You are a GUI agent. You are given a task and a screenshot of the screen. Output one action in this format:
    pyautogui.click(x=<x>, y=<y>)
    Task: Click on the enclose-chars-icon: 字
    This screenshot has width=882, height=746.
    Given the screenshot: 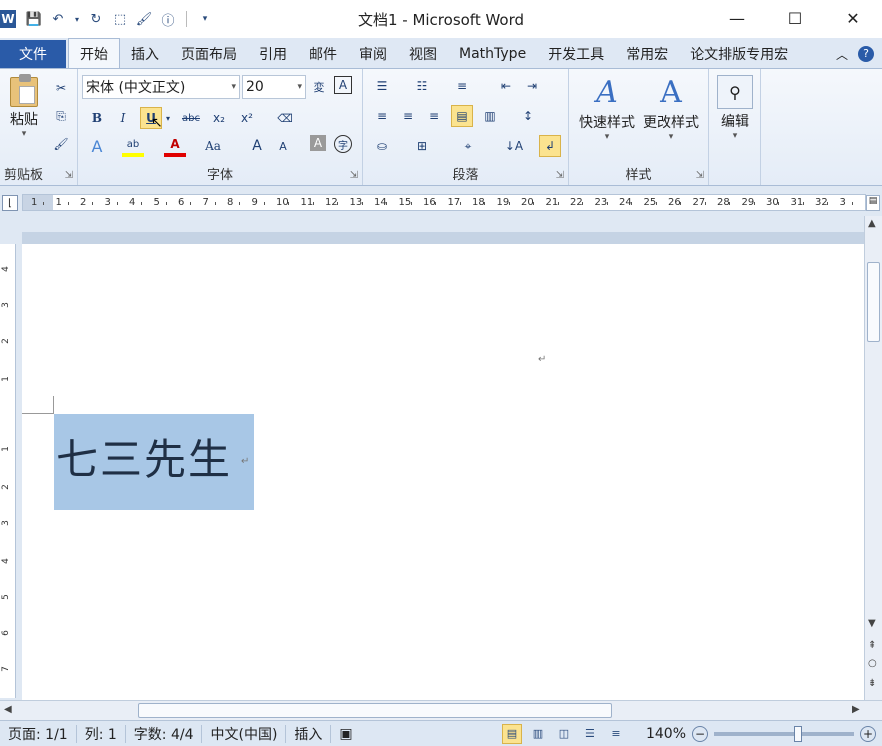 What is the action you would take?
    pyautogui.click(x=343, y=144)
    